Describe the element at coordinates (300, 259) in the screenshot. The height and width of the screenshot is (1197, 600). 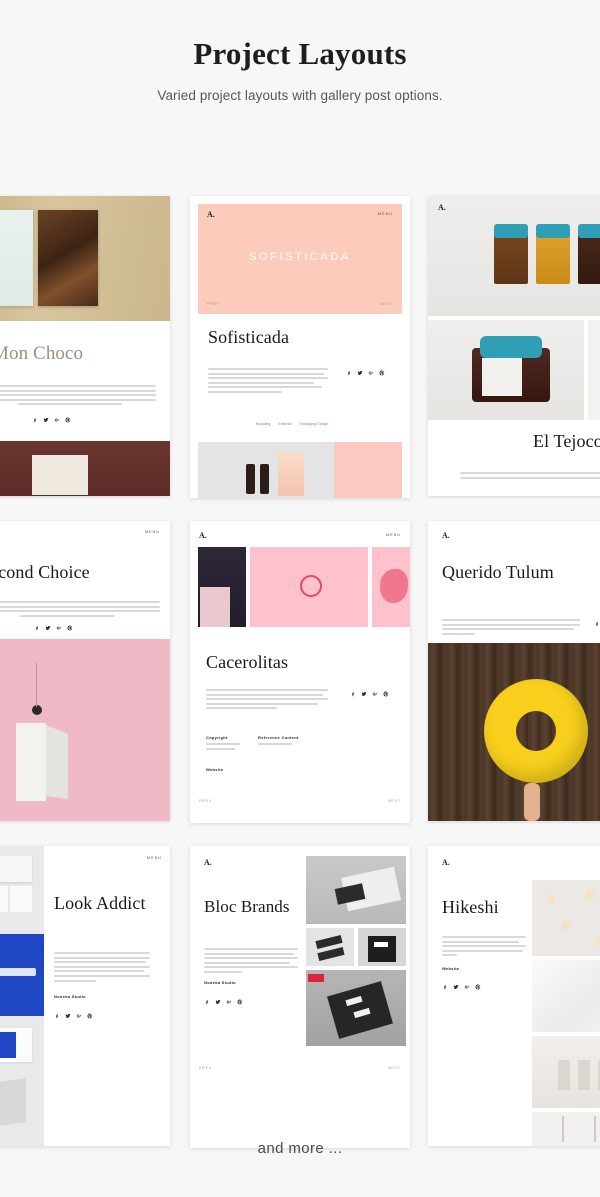
I see `sofisticada-hero-banner: A. MENU SOFISTICADA PREV NEXT` at that location.